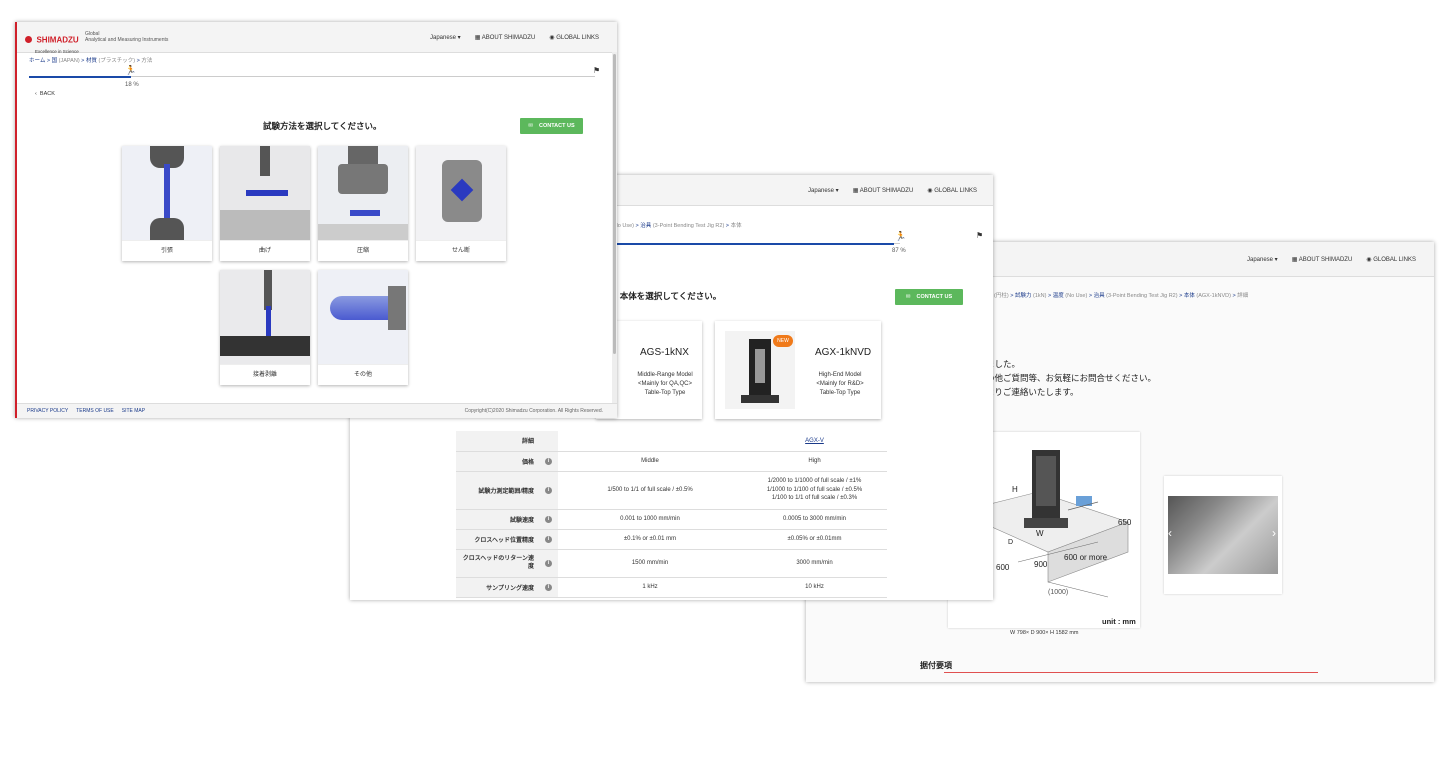 The image size is (1441, 765). Describe the element at coordinates (1131, 672) in the screenshot. I see `section-underline` at that location.